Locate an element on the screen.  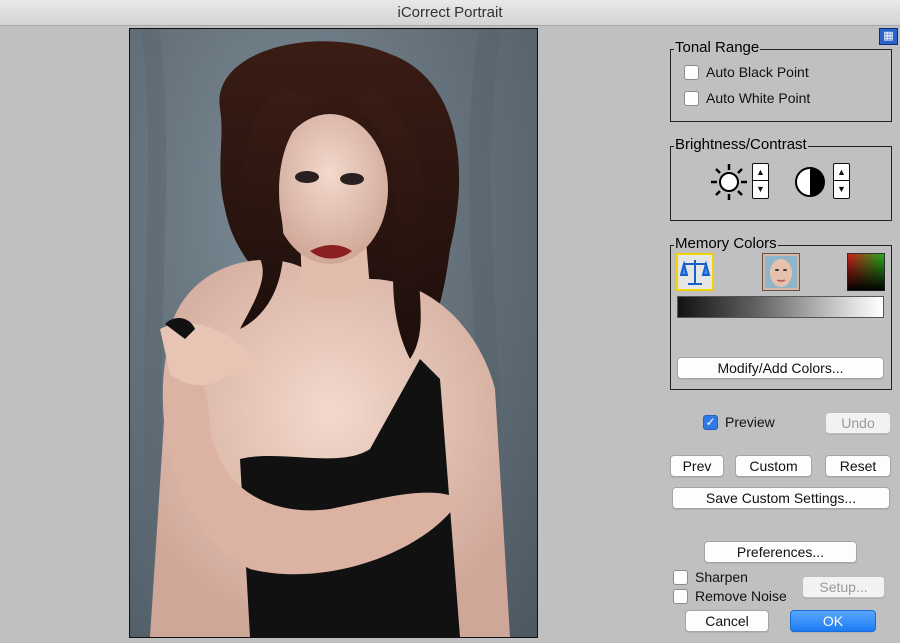
window-title: iCorrect Portrait is located at coordinates (450, 13).